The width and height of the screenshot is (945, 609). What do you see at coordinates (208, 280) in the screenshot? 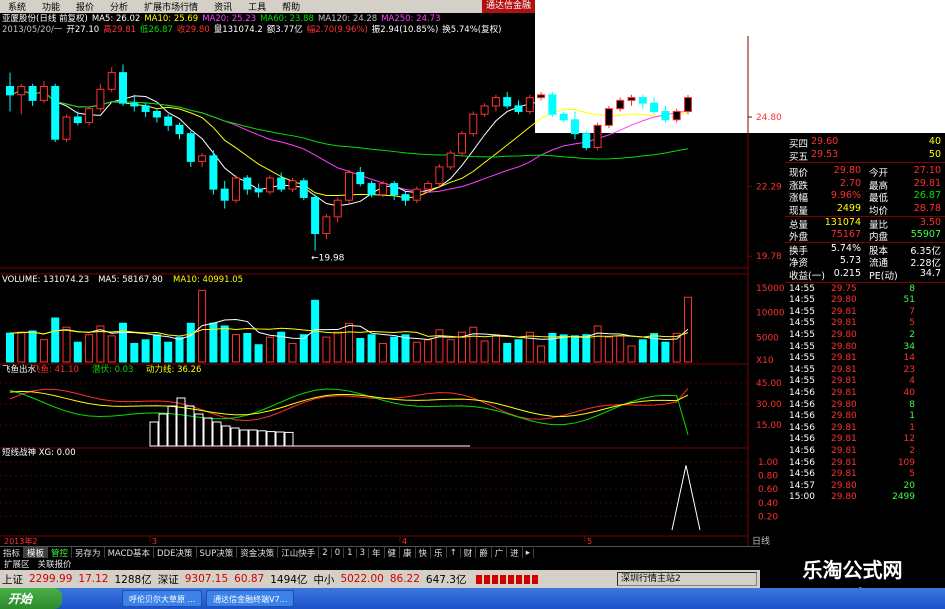
I see `volume-header-value: MA10: 40991.05` at bounding box center [208, 280].